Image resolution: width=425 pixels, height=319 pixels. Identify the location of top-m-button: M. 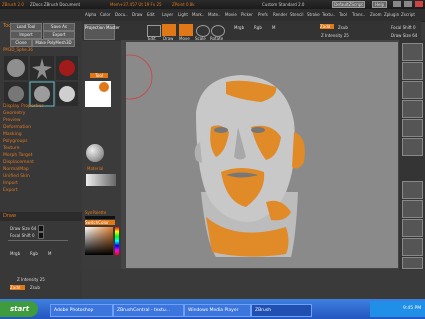
(273, 27).